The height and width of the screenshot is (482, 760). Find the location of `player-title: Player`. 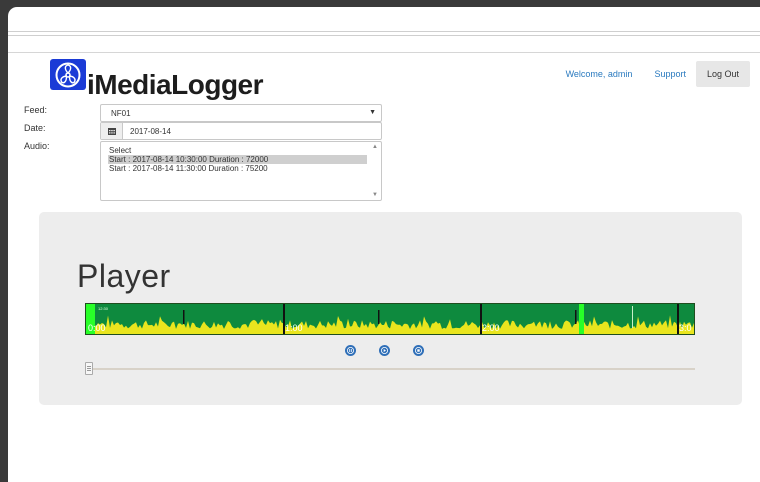

player-title: Player is located at coordinates (124, 276).